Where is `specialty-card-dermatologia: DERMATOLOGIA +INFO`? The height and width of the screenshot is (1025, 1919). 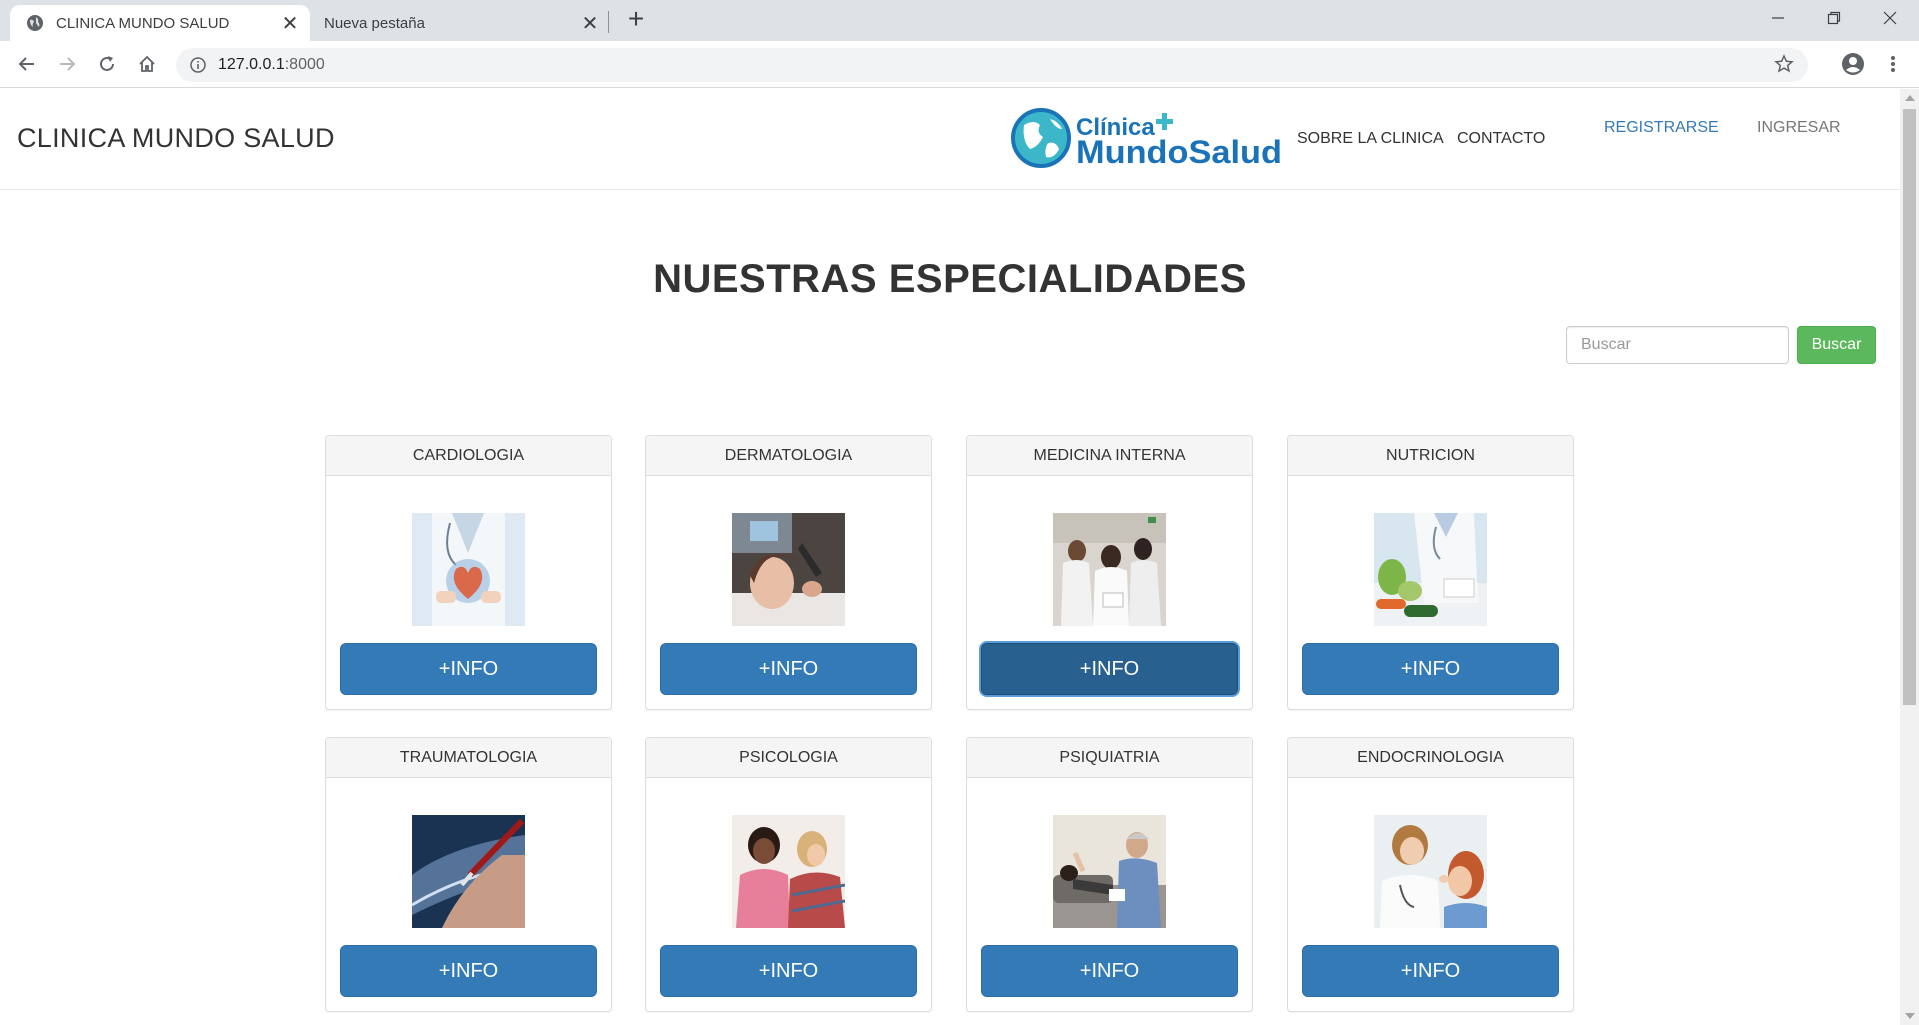
specialty-card-dermatologia: DERMATOLOGIA +INFO is located at coordinates (788, 572).